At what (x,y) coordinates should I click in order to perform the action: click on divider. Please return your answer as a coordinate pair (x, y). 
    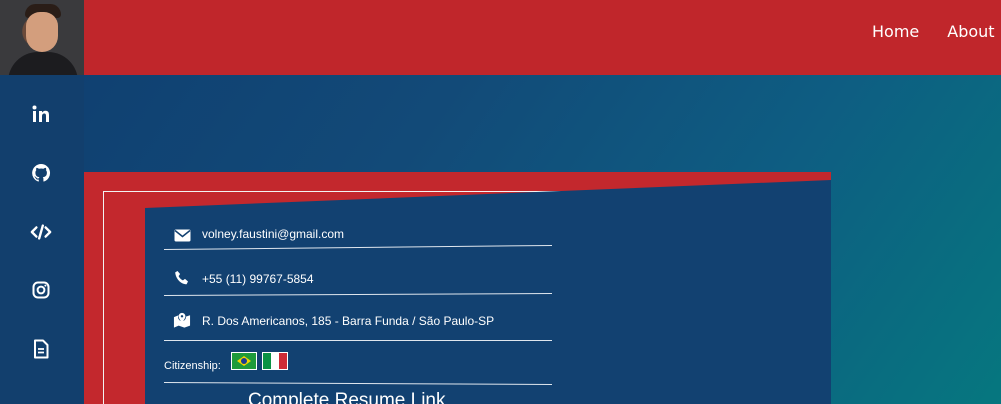
    Looking at the image, I should click on (358, 340).